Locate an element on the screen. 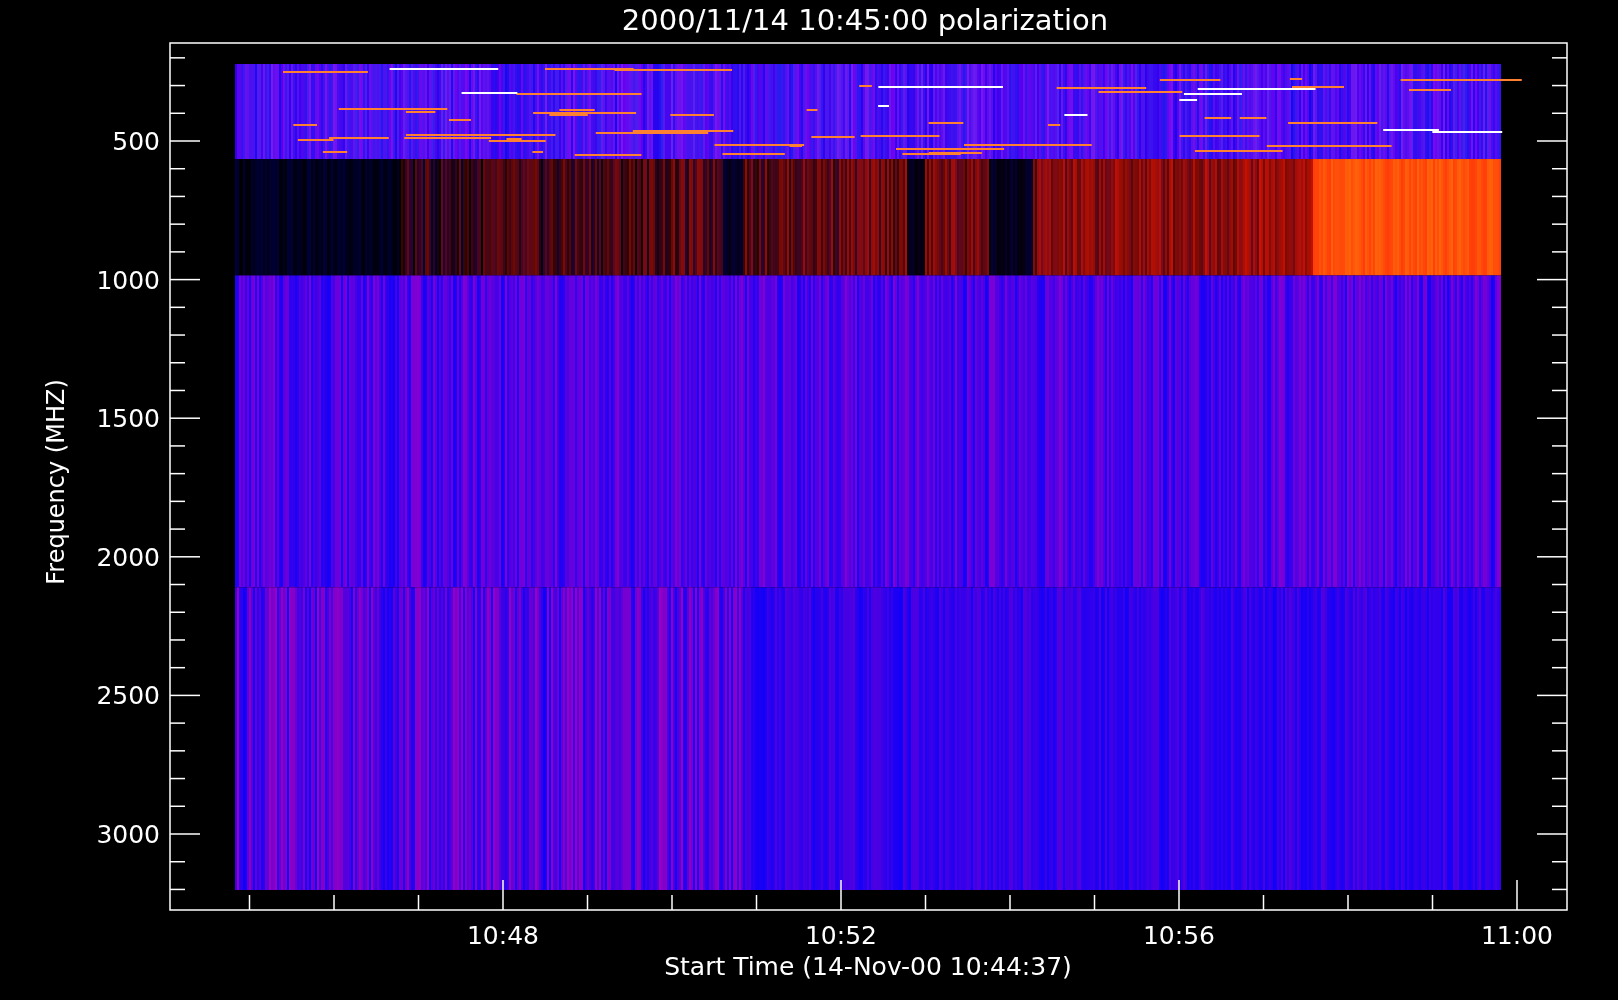  tick-label: 2500 is located at coordinates (128, 696).